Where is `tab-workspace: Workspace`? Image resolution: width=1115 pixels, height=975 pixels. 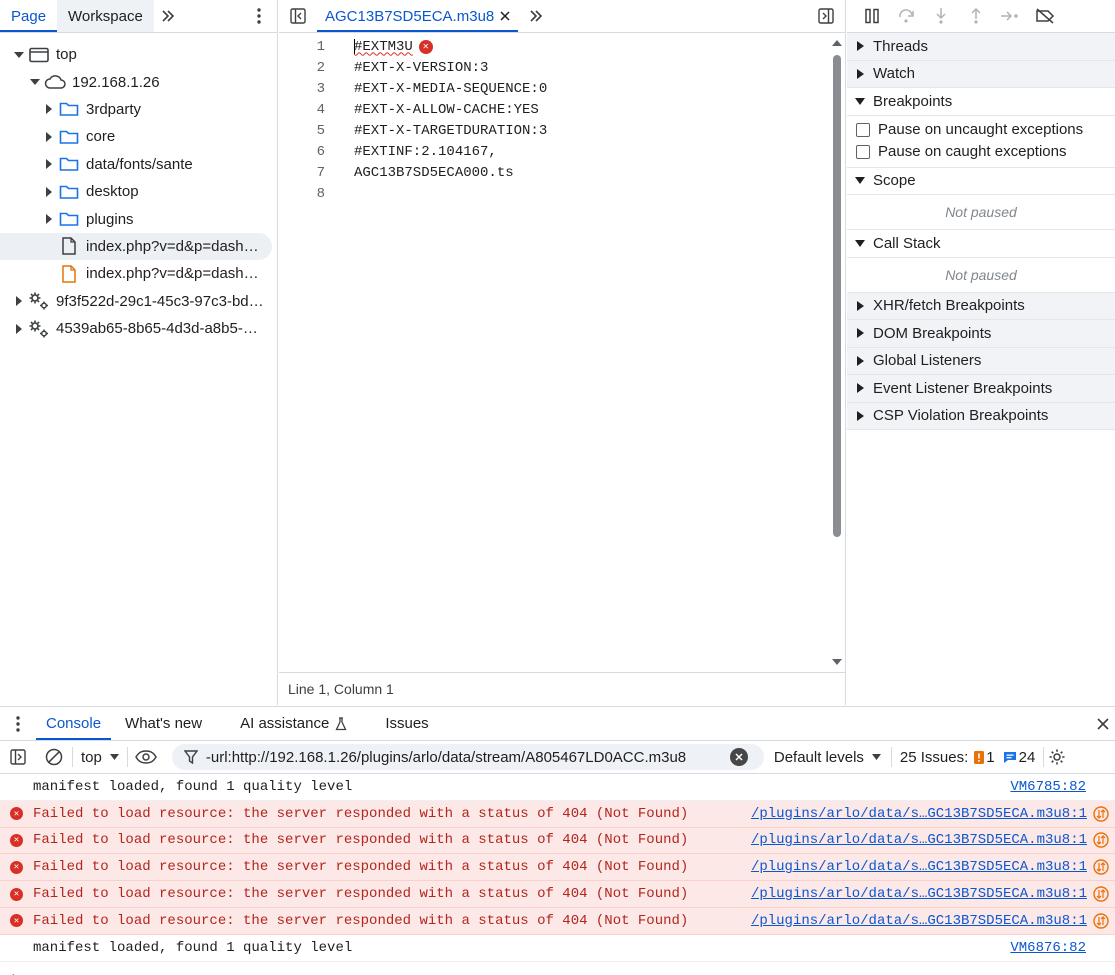
tab-workspace: Workspace is located at coordinates (105, 16).